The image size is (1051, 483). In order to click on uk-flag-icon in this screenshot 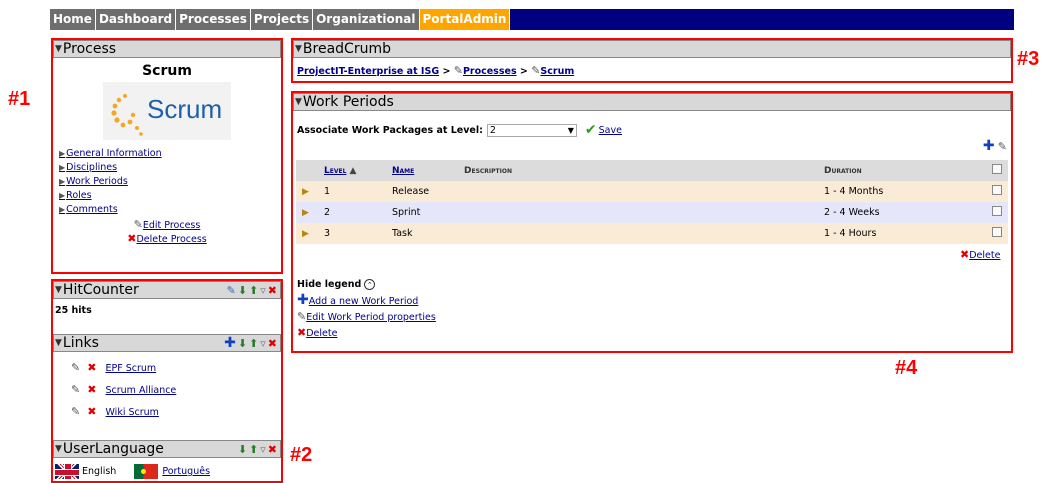, I will do `click(67, 471)`.